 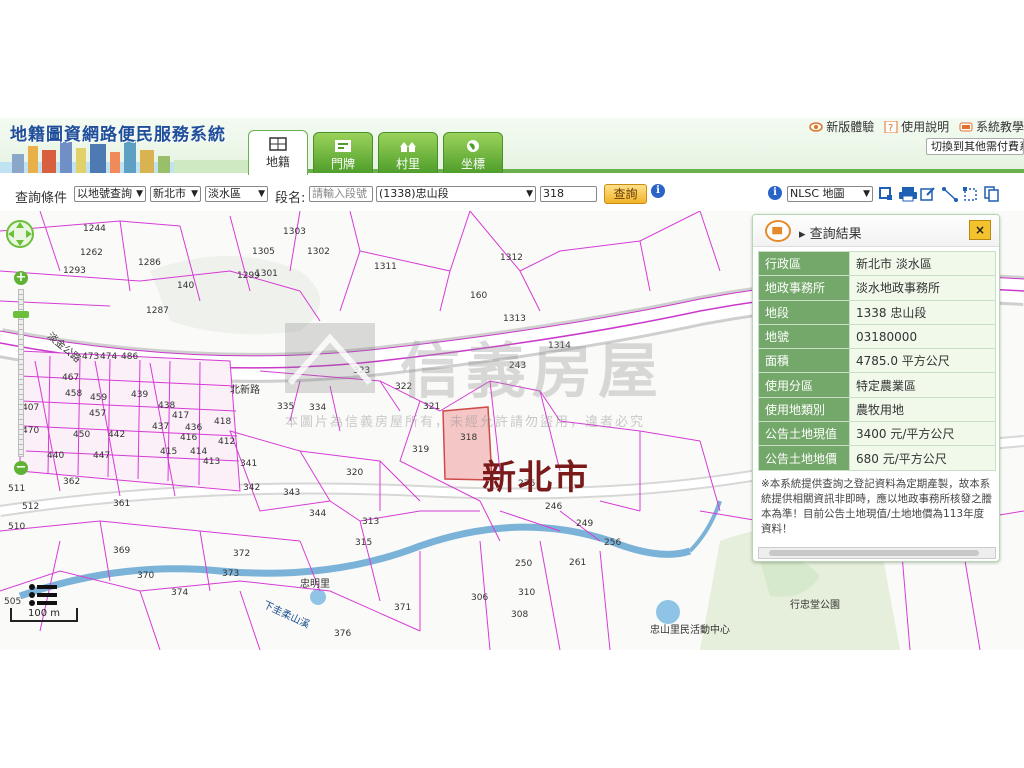 What do you see at coordinates (286, 407) in the screenshot?
I see `parcel-label: 335` at bounding box center [286, 407].